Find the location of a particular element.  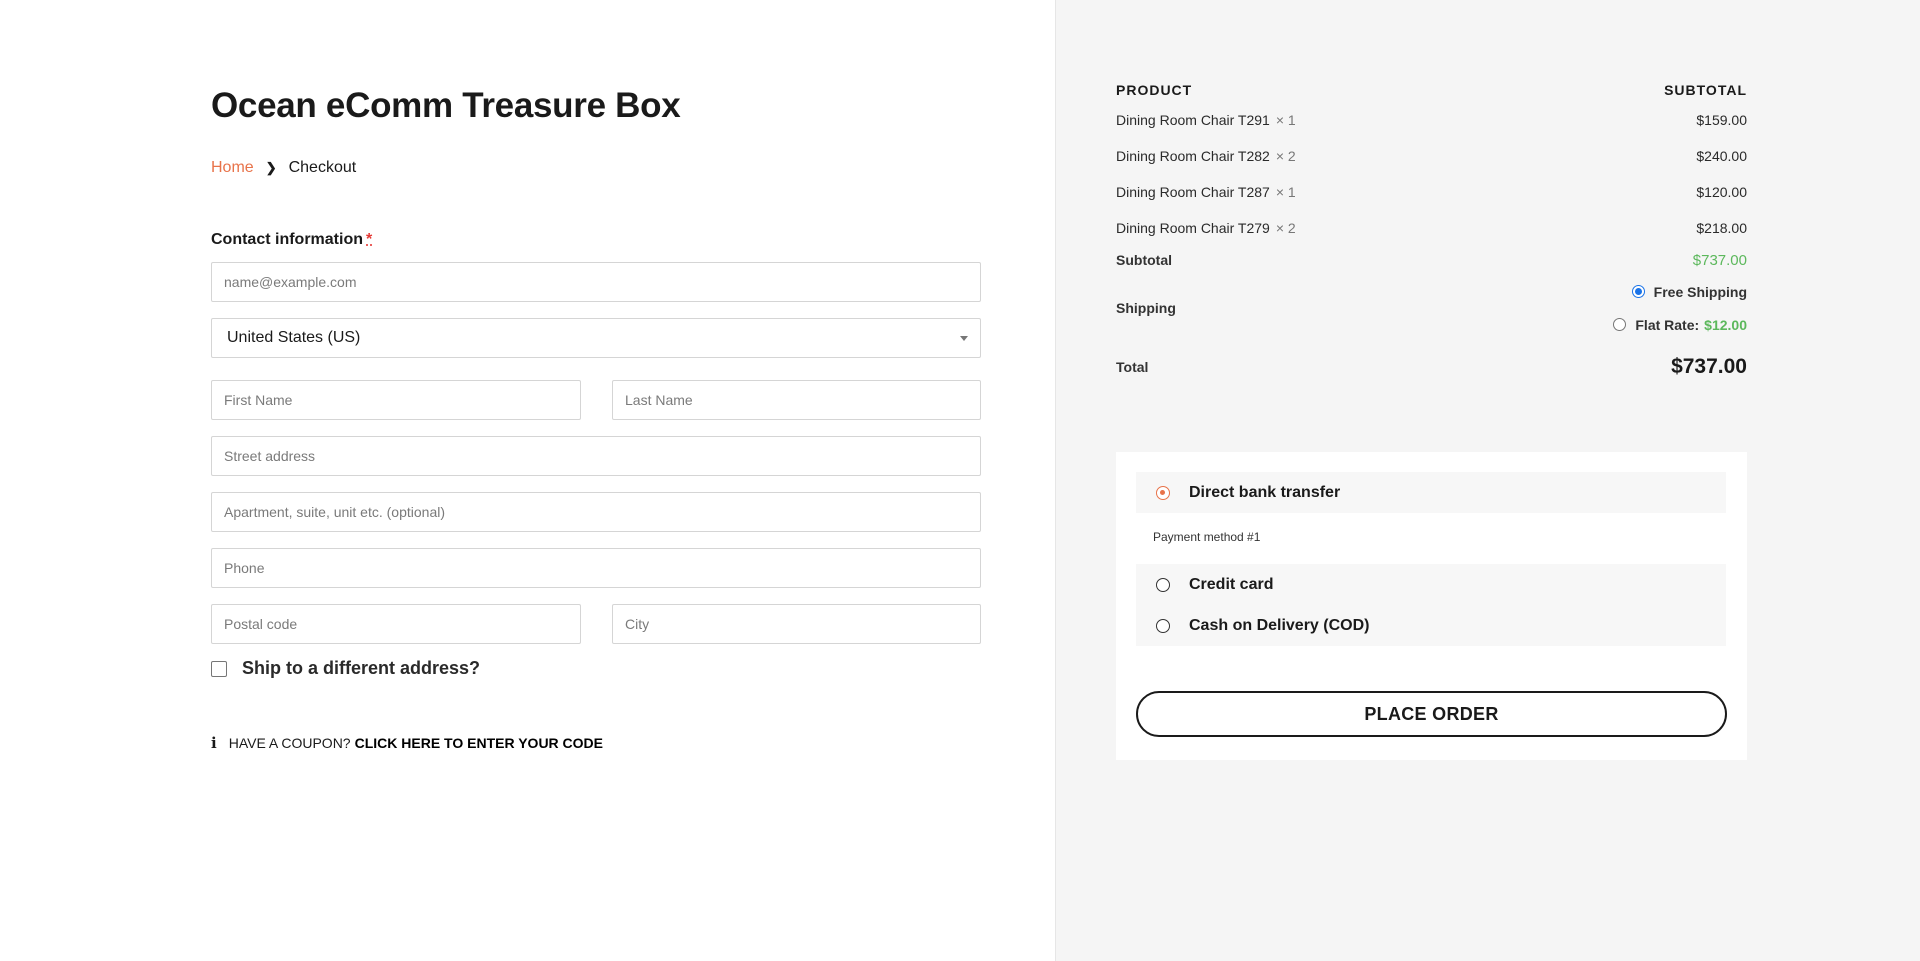

email-input is located at coordinates (596, 282).